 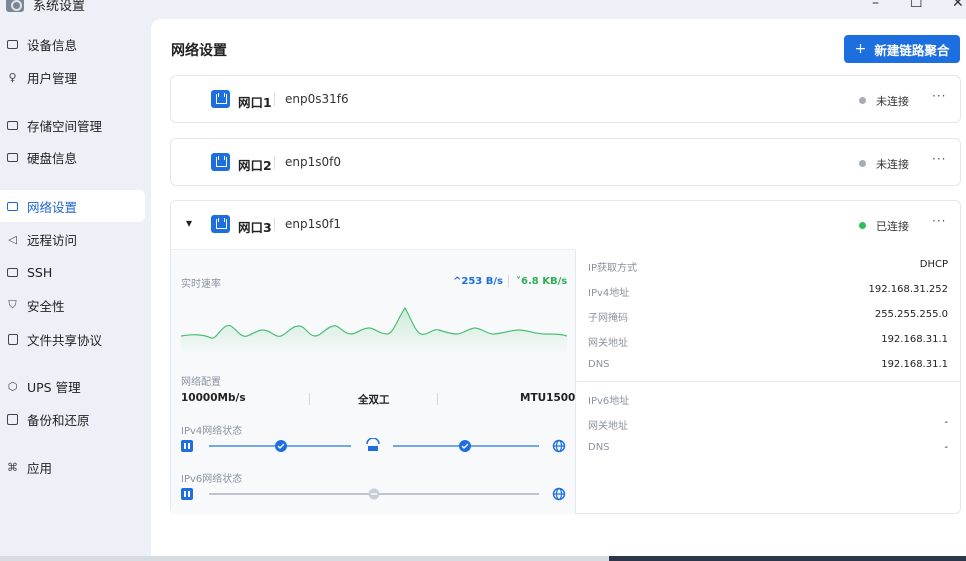 What do you see at coordinates (565, 162) in the screenshot?
I see `port-card-2: 网口2 enp1s0f0 未连接 ···` at bounding box center [565, 162].